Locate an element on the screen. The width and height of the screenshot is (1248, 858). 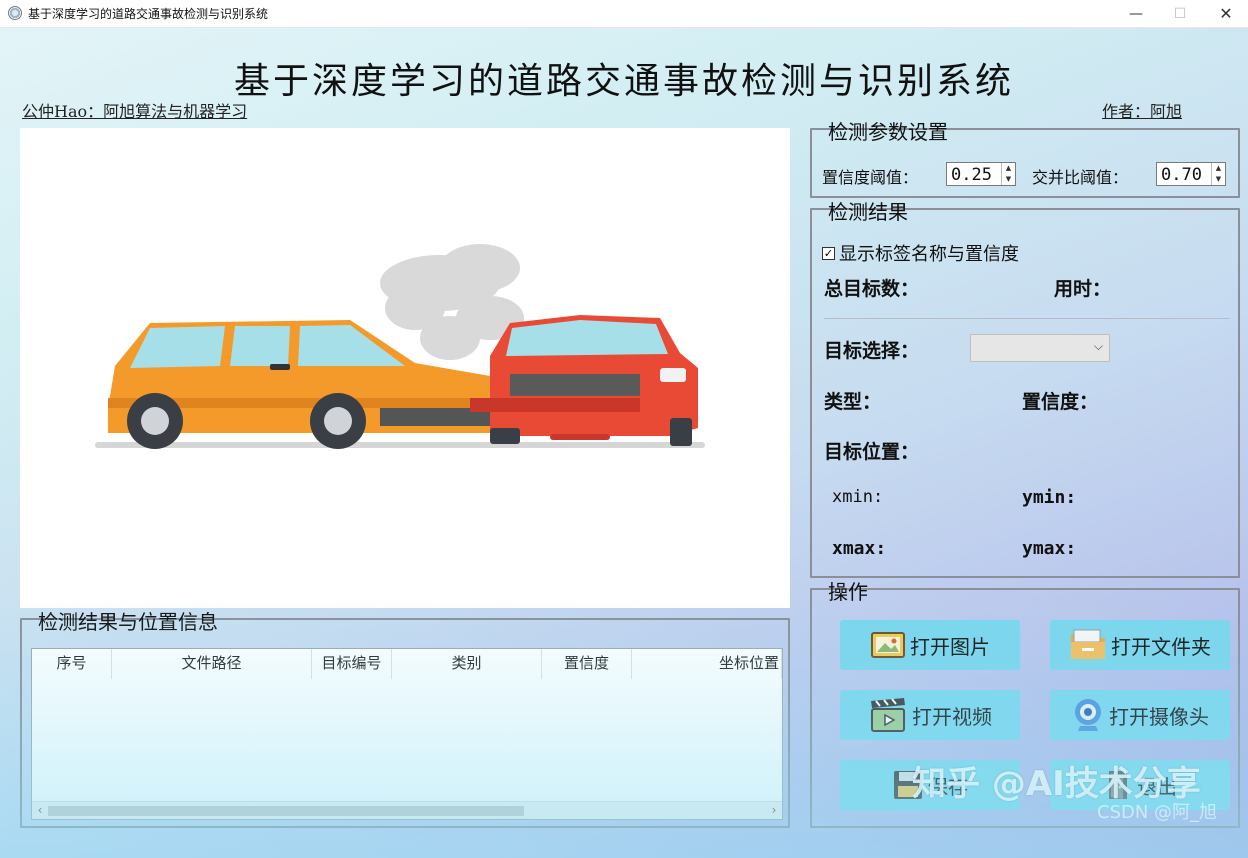
xmax-label: xmax: is located at coordinates (859, 548).